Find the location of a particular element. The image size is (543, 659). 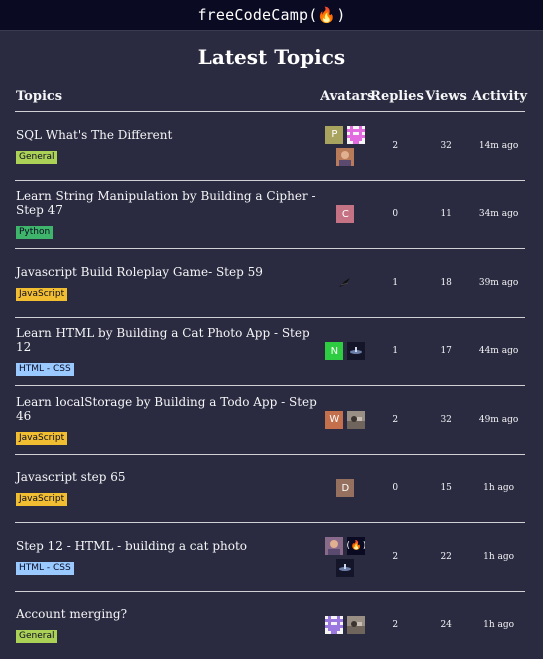

table-row: Account merging? General 2241h ago is located at coordinates (270, 625).